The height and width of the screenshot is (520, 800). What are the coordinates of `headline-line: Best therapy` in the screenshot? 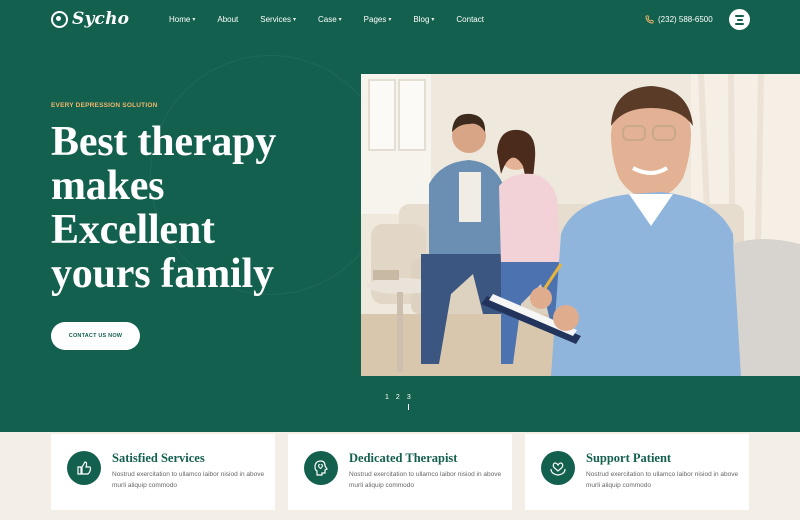 It's located at (164, 142).